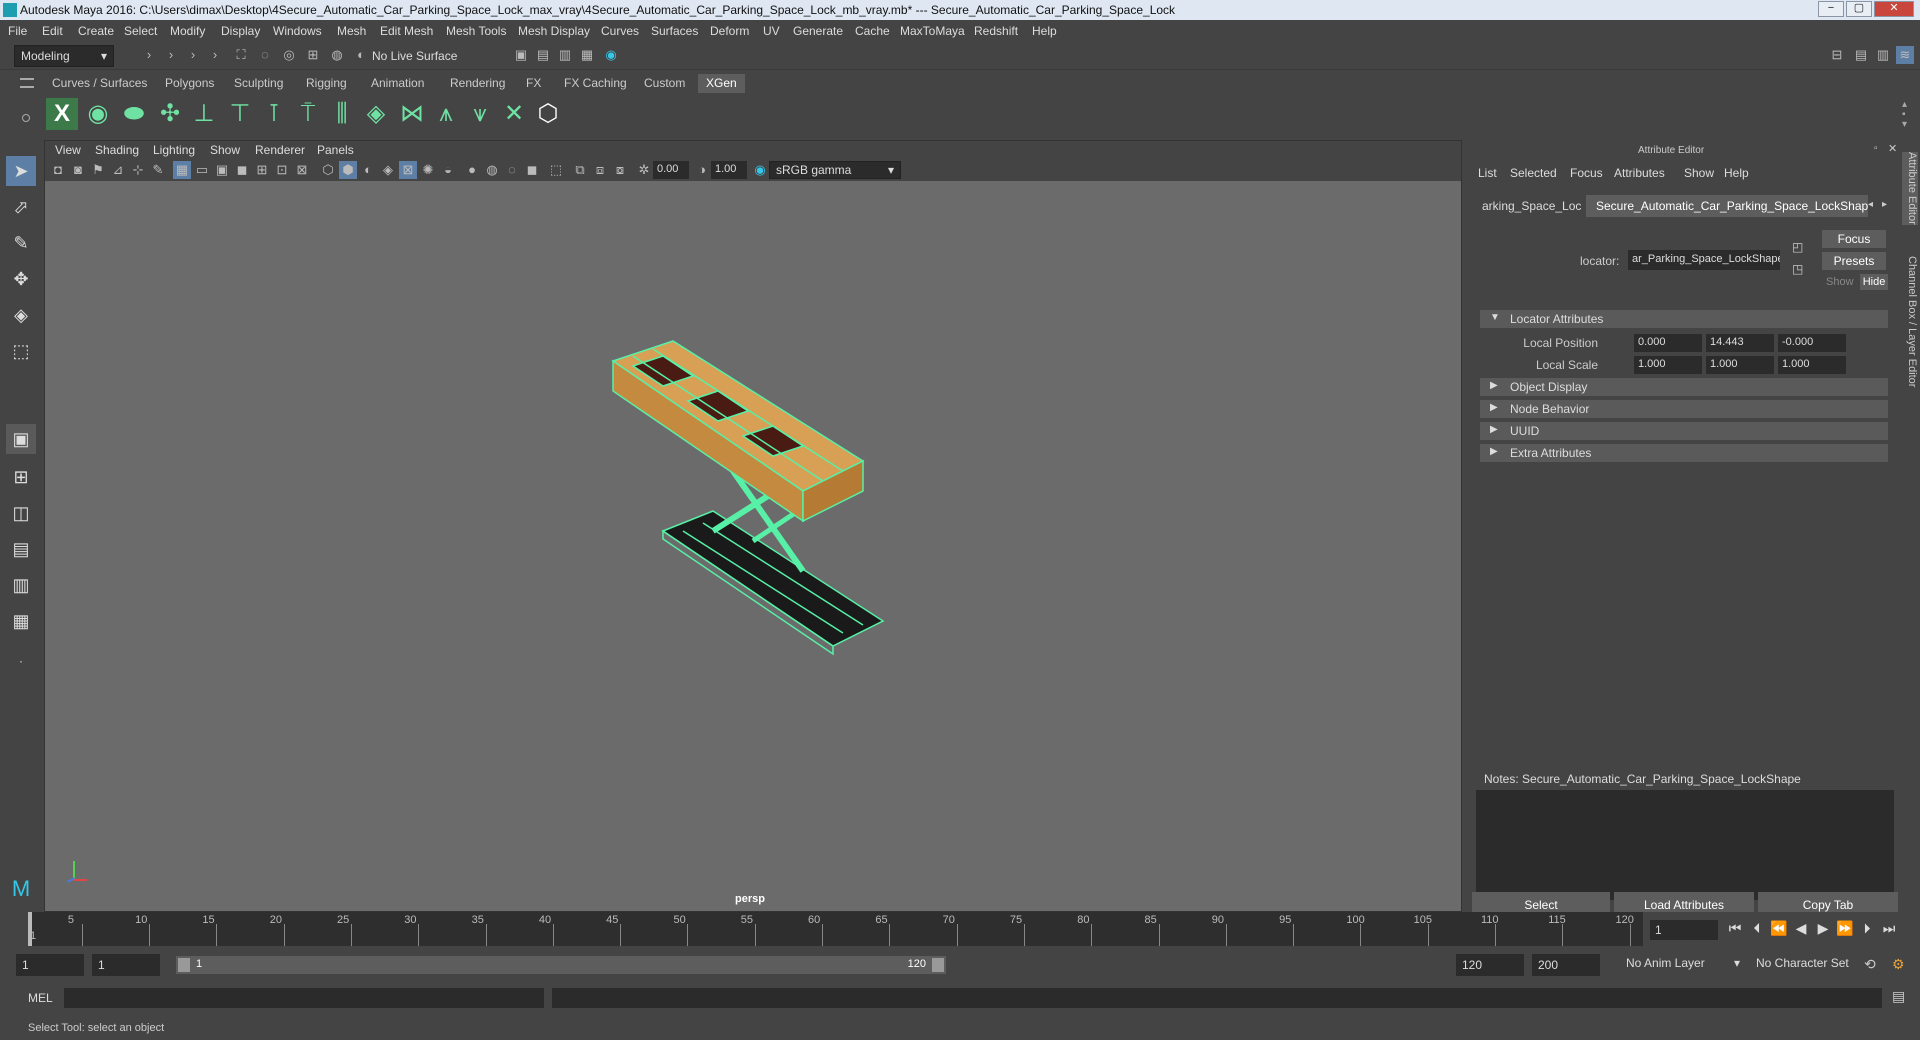 This screenshot has width=1920, height=1040. What do you see at coordinates (52, 31) in the screenshot?
I see `menu-edit: Edit` at bounding box center [52, 31].